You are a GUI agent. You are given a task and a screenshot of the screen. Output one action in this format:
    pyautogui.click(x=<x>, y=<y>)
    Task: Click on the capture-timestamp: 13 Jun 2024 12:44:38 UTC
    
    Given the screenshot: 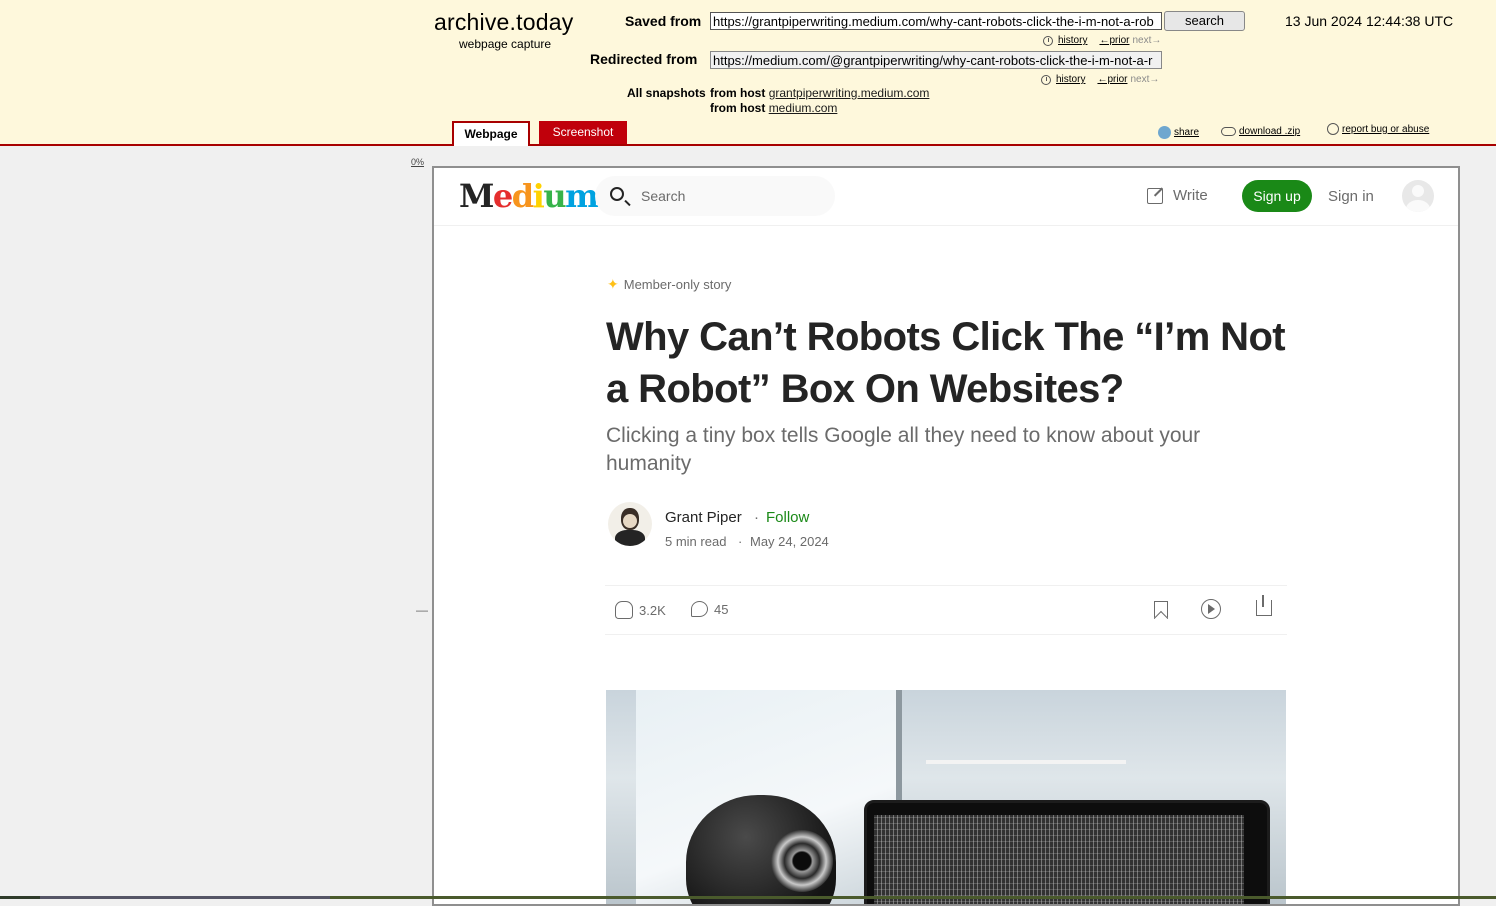 What is the action you would take?
    pyautogui.click(x=1369, y=21)
    